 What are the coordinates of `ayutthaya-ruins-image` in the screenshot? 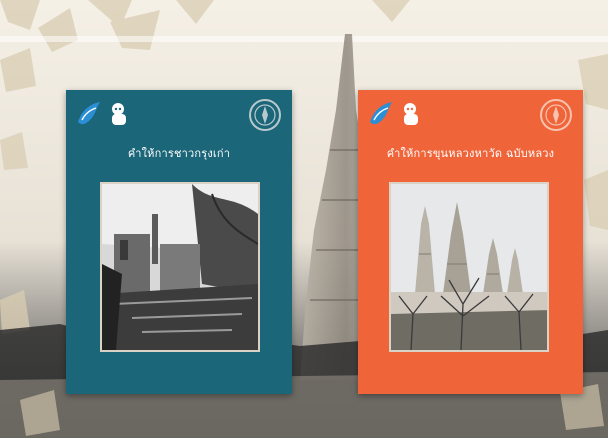 It's located at (180, 267).